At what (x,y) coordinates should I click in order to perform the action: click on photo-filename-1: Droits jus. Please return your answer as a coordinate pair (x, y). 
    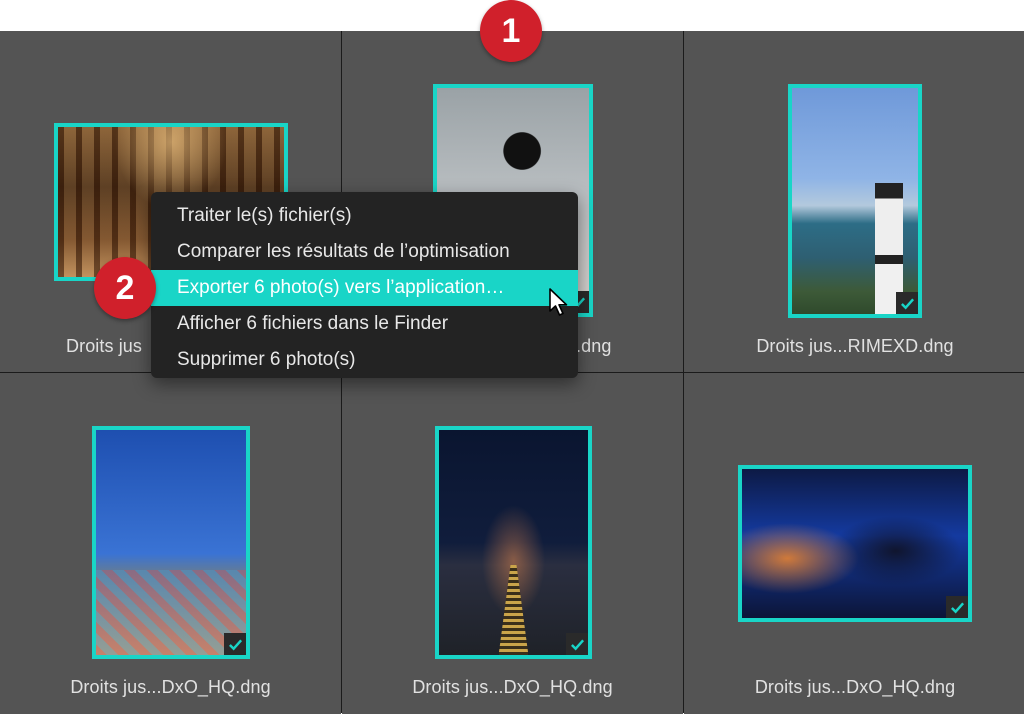
    Looking at the image, I should click on (104, 346).